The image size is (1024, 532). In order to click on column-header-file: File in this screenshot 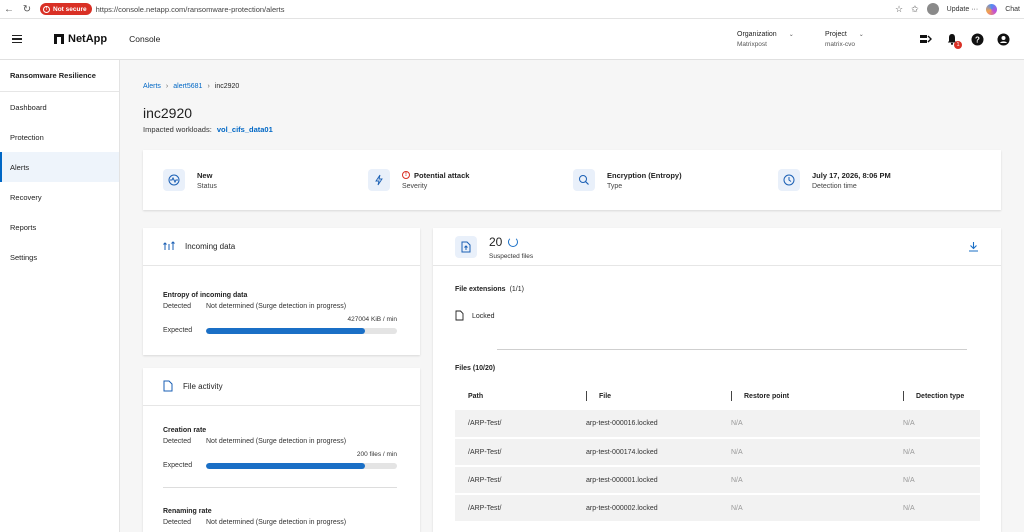, I will do `click(645, 396)`.